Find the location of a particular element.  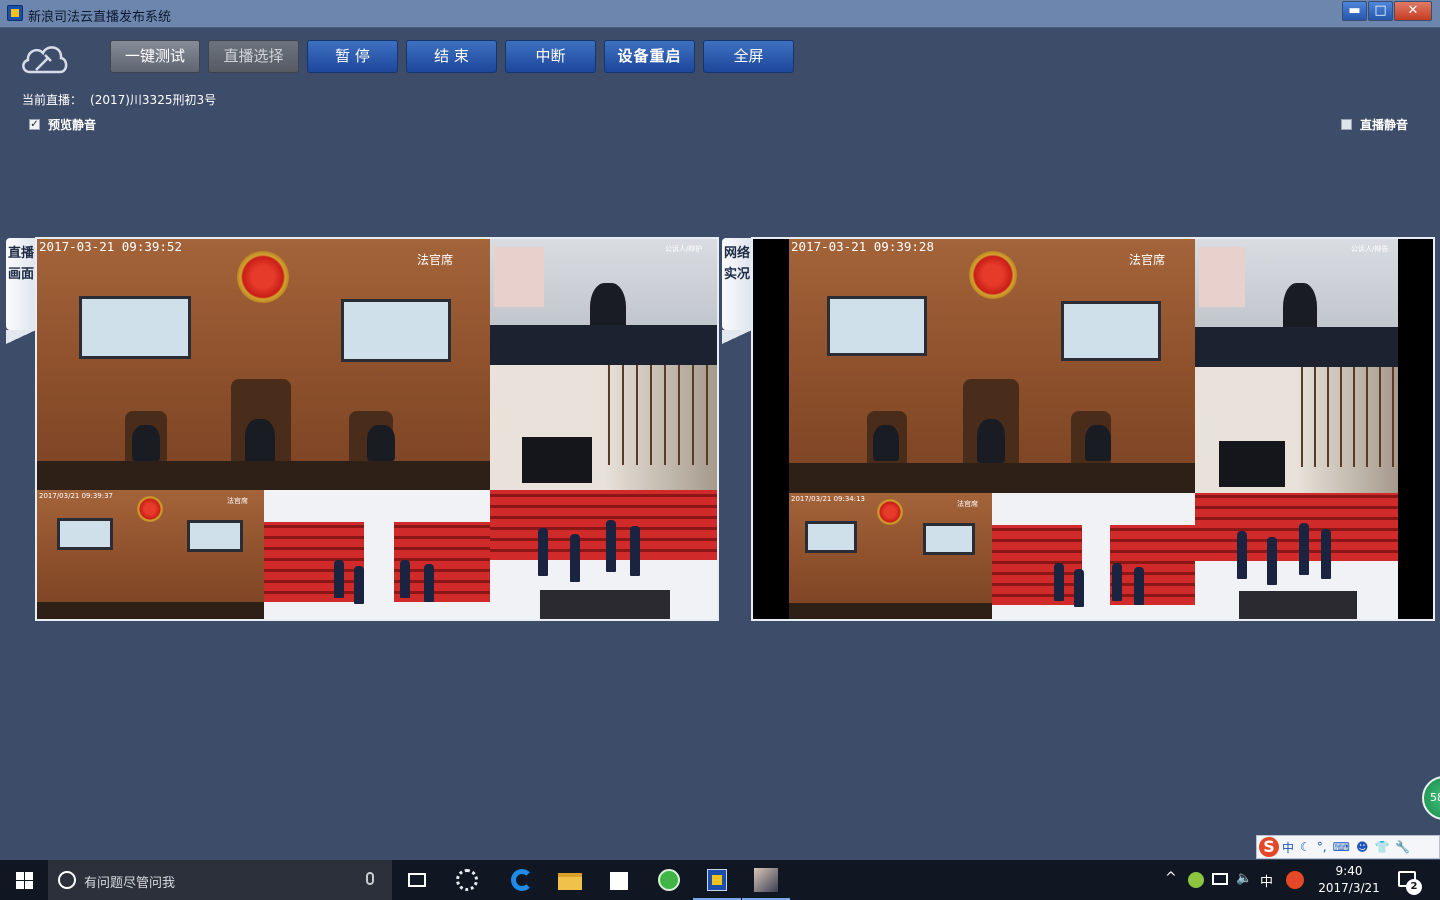

network-gallery-camera is located at coordinates (1093, 556).